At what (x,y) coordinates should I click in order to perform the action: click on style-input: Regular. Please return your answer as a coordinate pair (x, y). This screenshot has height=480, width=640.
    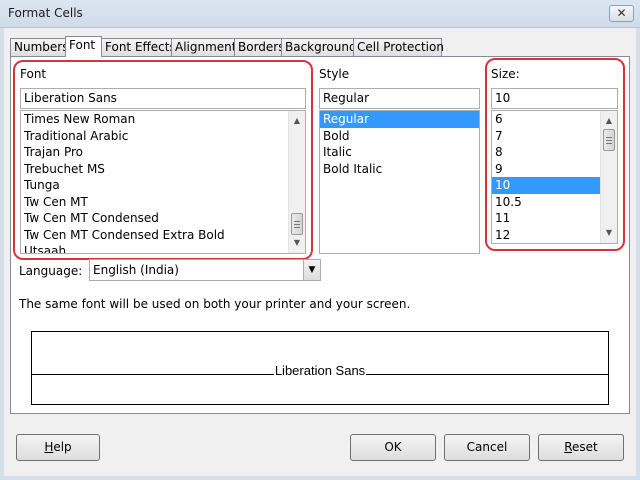
    Looking at the image, I should click on (399, 98).